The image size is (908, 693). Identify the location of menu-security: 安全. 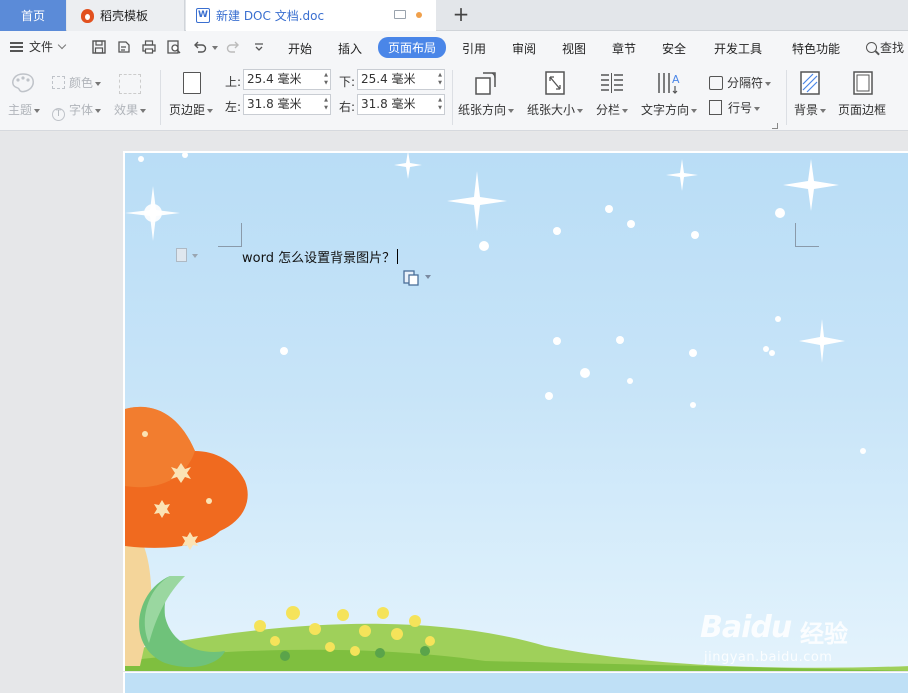
(674, 48).